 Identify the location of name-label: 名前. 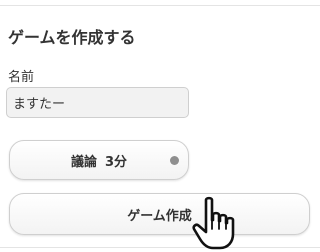
(21, 77).